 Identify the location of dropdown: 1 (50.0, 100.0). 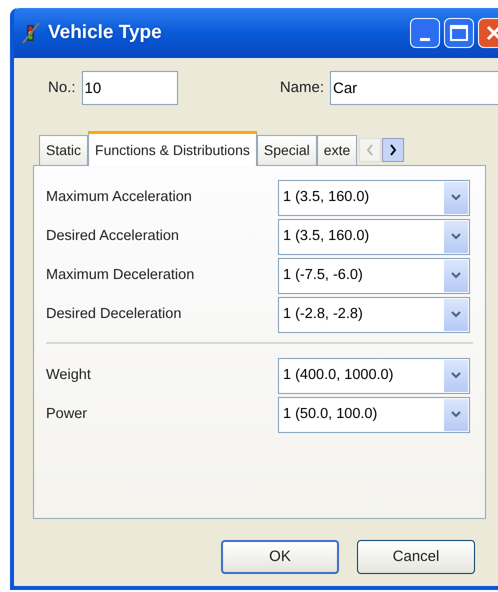
(374, 414).